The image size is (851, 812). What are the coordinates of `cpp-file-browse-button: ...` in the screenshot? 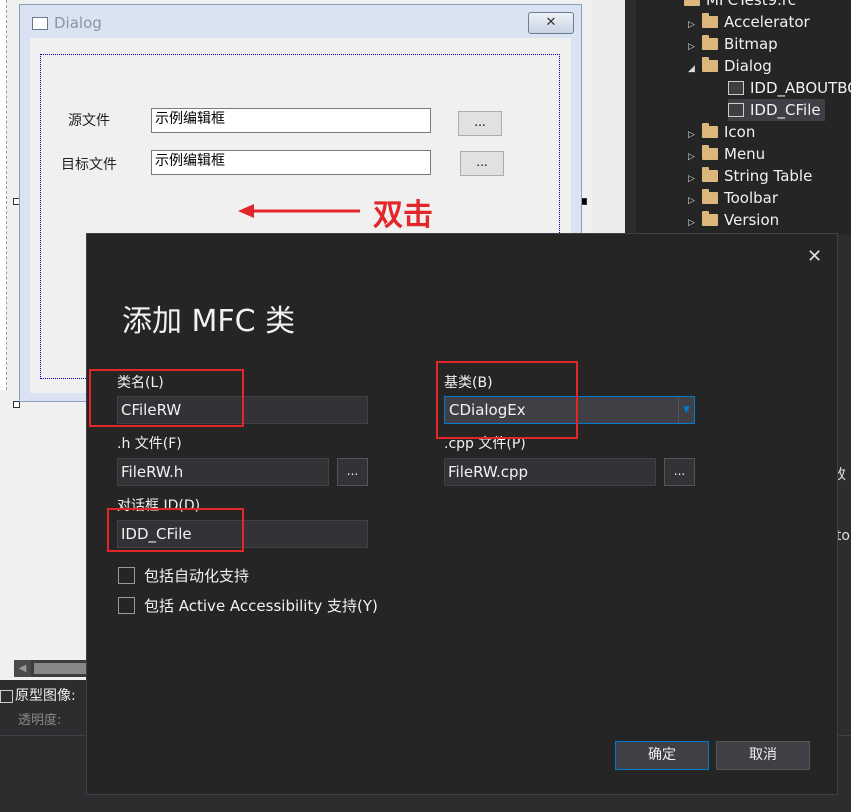 It's located at (679, 472).